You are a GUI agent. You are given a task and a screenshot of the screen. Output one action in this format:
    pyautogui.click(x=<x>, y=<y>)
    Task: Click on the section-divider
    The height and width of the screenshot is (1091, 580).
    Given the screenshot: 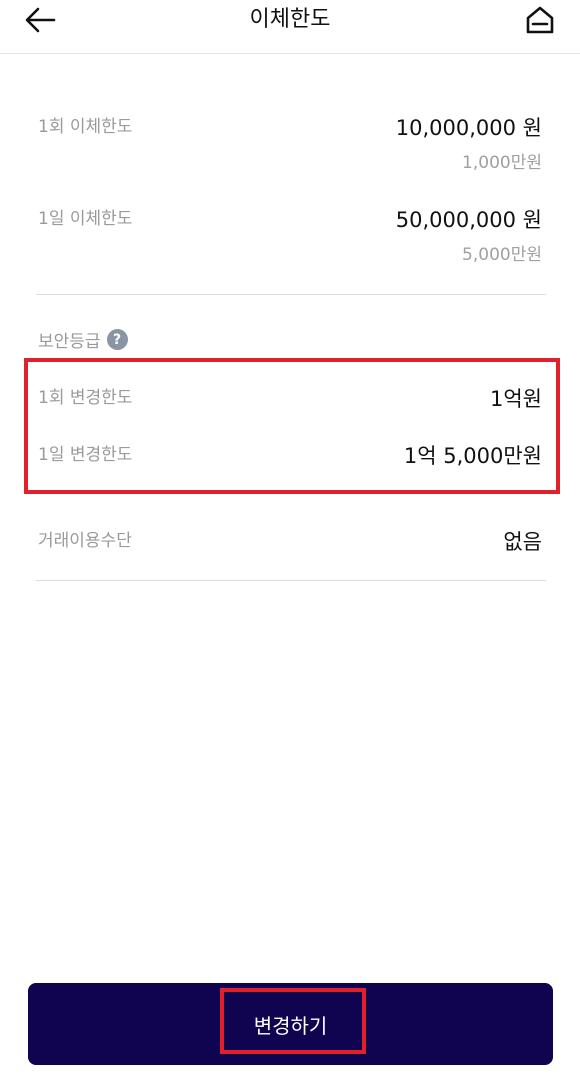 What is the action you would take?
    pyautogui.click(x=291, y=294)
    